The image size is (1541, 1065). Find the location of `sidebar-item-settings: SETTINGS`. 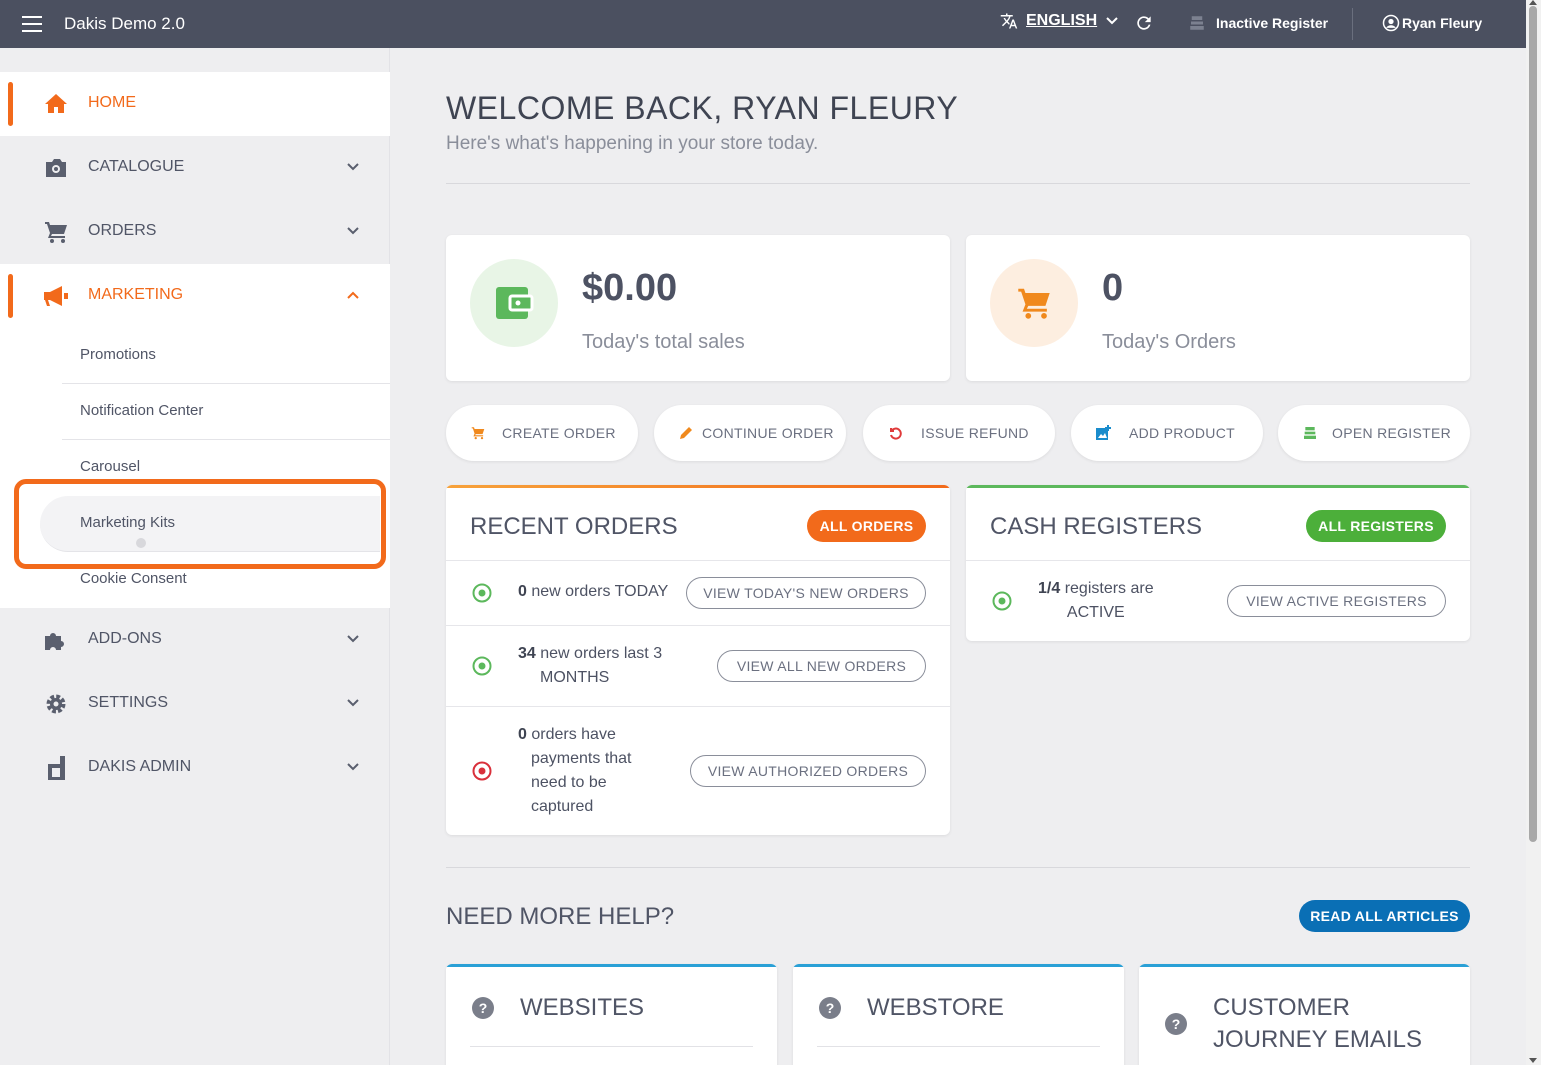

sidebar-item-settings: SETTINGS is located at coordinates (195, 704).